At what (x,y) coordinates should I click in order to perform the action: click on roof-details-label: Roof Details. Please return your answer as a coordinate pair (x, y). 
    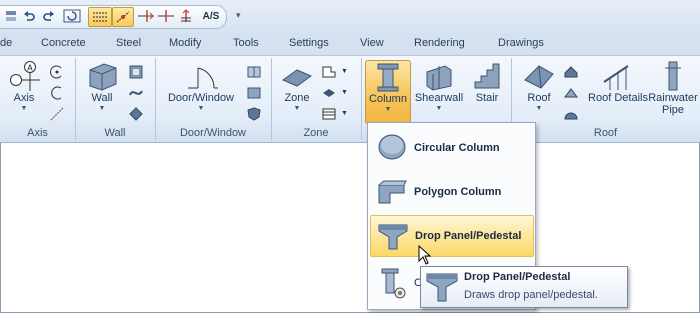
    Looking at the image, I should click on (618, 98).